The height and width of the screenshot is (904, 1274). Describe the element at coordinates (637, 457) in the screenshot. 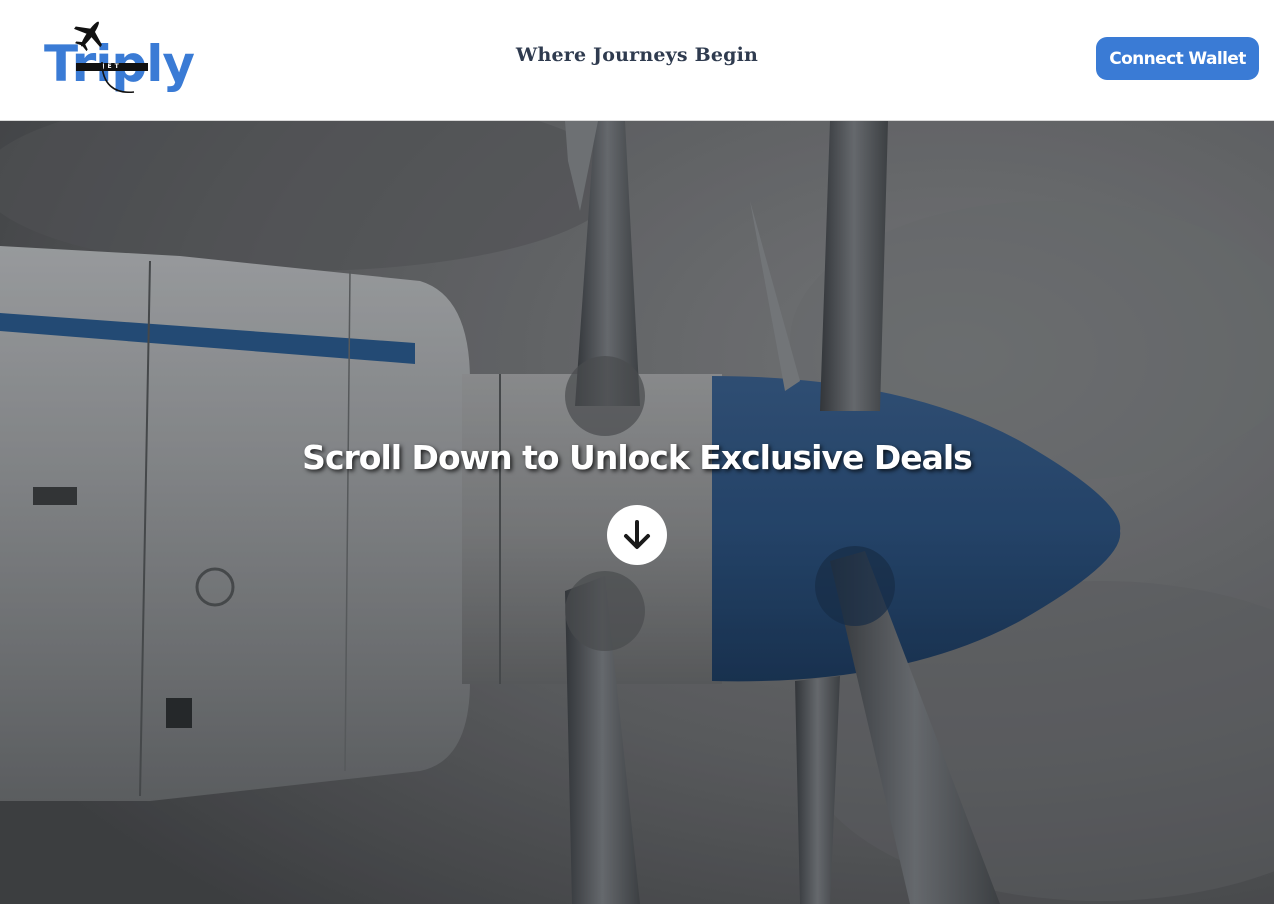

I see `hero-headline: Scroll Down to Unlock Exclusive Deals` at that location.